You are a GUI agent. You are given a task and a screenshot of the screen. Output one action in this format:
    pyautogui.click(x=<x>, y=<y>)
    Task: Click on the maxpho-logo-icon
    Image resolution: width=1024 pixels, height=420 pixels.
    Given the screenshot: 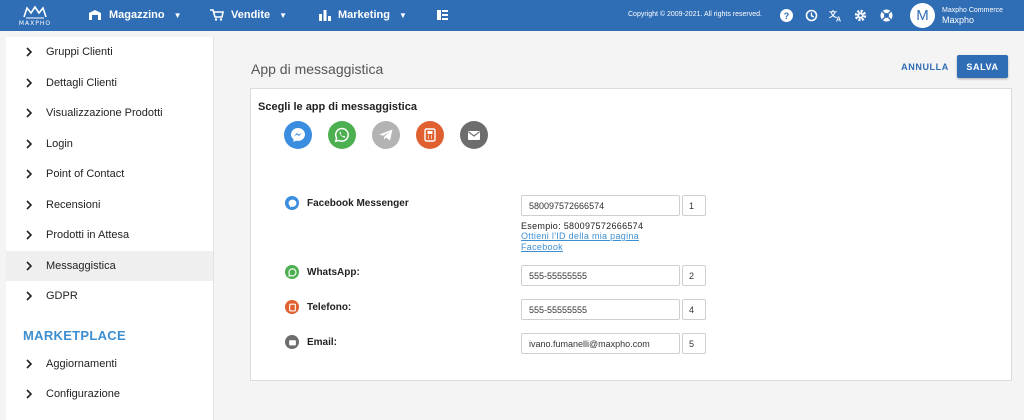 What is the action you would take?
    pyautogui.click(x=35, y=11)
    